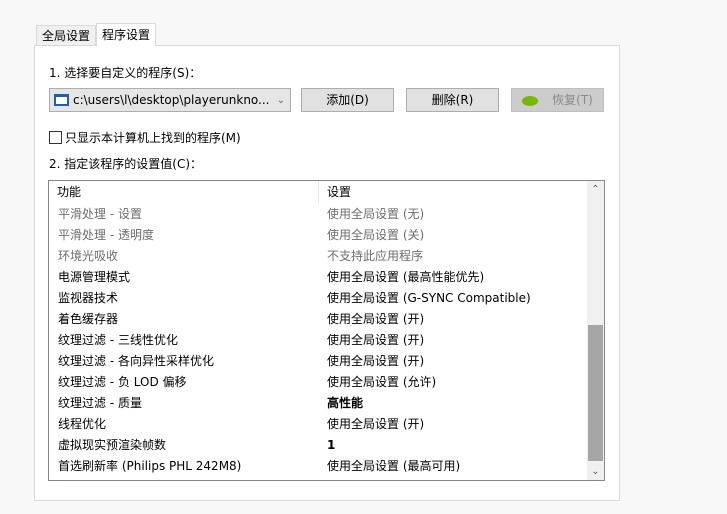  Describe the element at coordinates (184, 192) in the screenshot. I see `column-header-feature: 功能` at that location.